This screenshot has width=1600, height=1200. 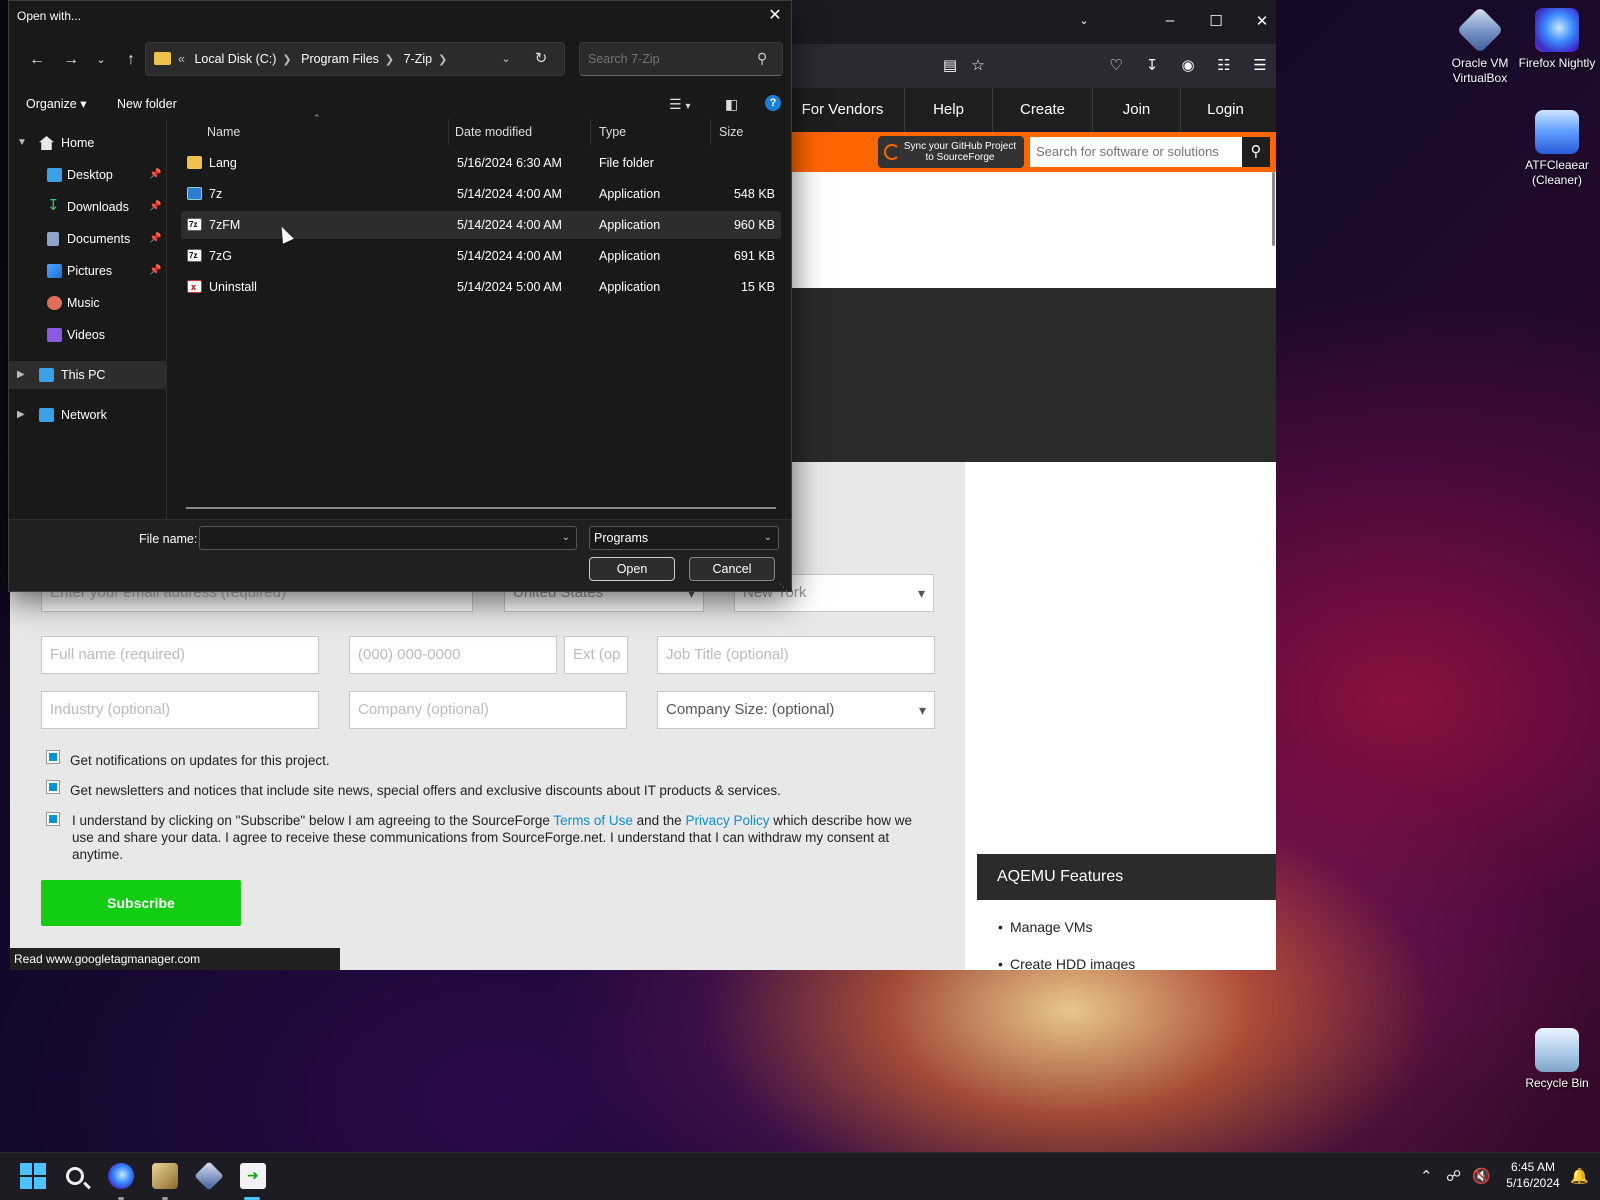 What do you see at coordinates (1042, 110) in the screenshot?
I see `nav-create: Create` at bounding box center [1042, 110].